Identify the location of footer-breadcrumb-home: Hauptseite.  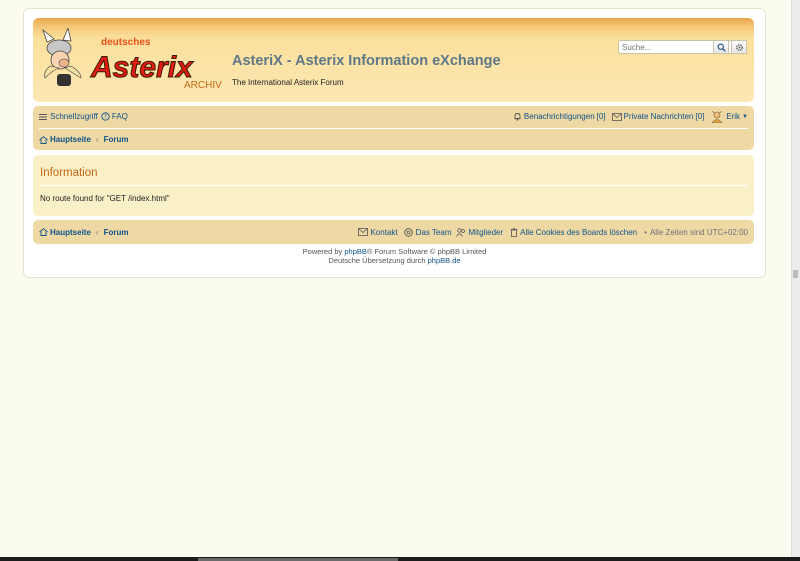
(65, 232).